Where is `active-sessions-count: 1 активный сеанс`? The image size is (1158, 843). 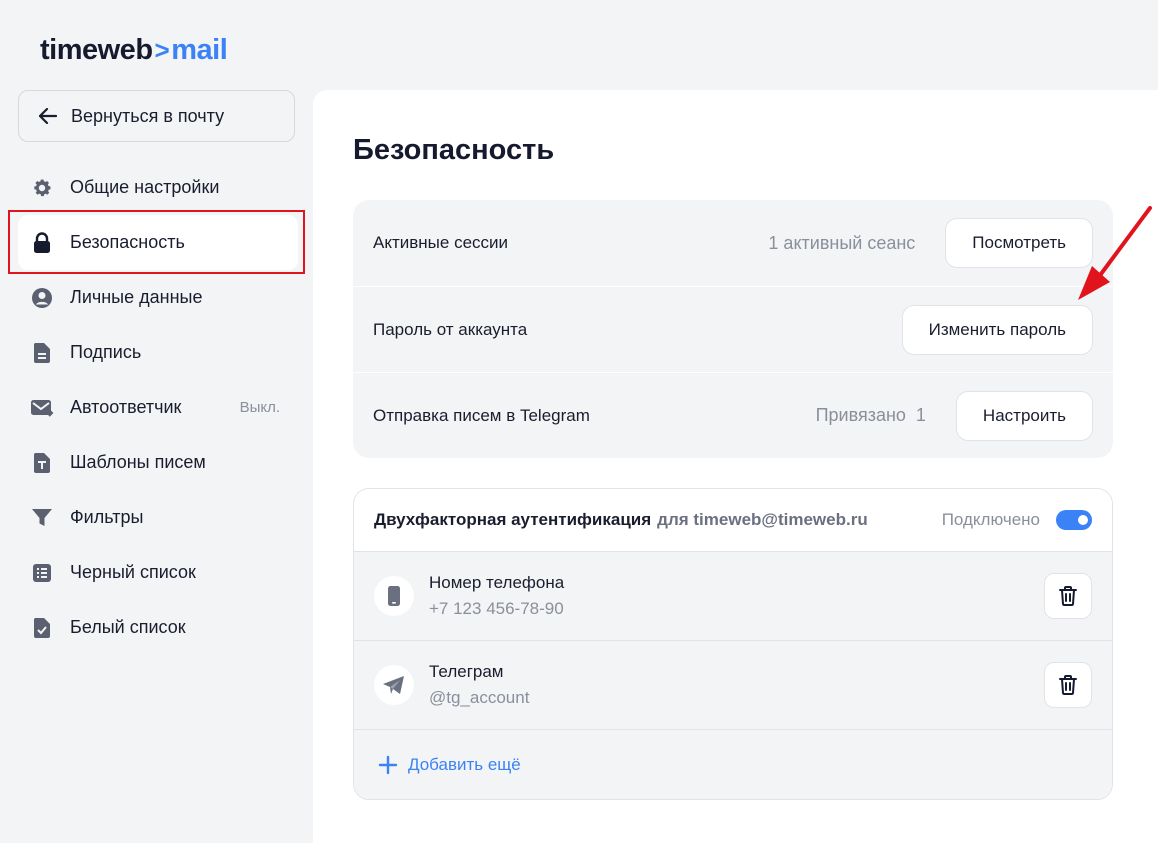
active-sessions-count: 1 активный сеанс is located at coordinates (842, 242).